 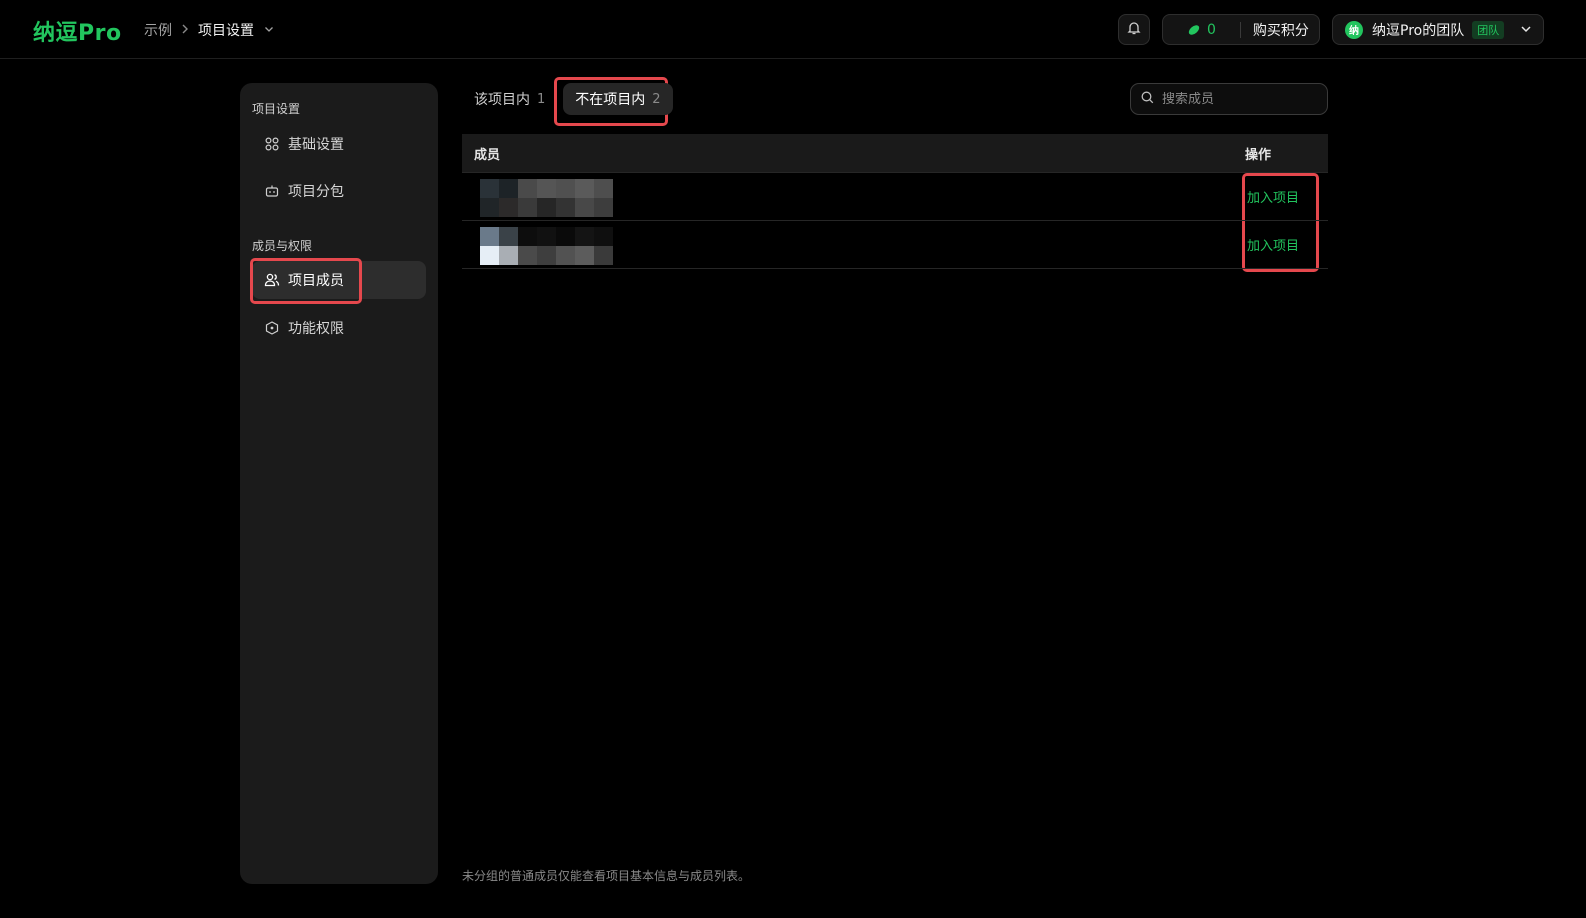 What do you see at coordinates (1237, 99) in the screenshot?
I see `search-input` at bounding box center [1237, 99].